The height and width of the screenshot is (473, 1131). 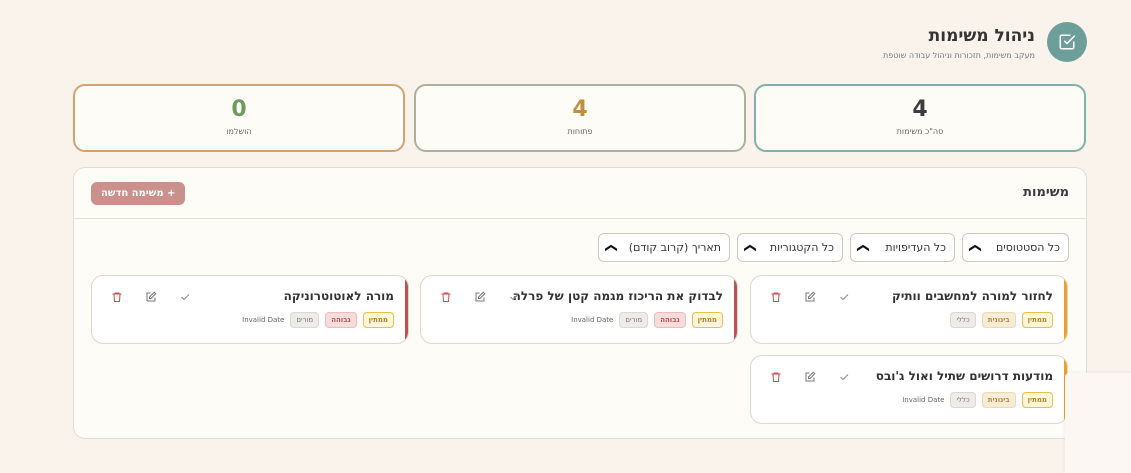 What do you see at coordinates (1046, 192) in the screenshot?
I see `tasks-panel-title: משימות` at bounding box center [1046, 192].